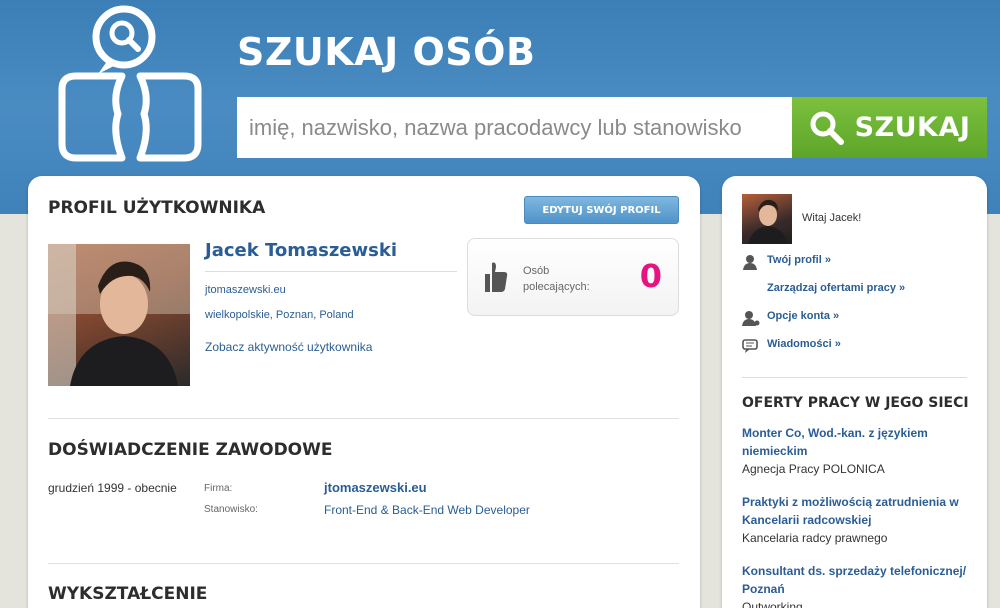  I want to click on profile-photo, so click(119, 315).